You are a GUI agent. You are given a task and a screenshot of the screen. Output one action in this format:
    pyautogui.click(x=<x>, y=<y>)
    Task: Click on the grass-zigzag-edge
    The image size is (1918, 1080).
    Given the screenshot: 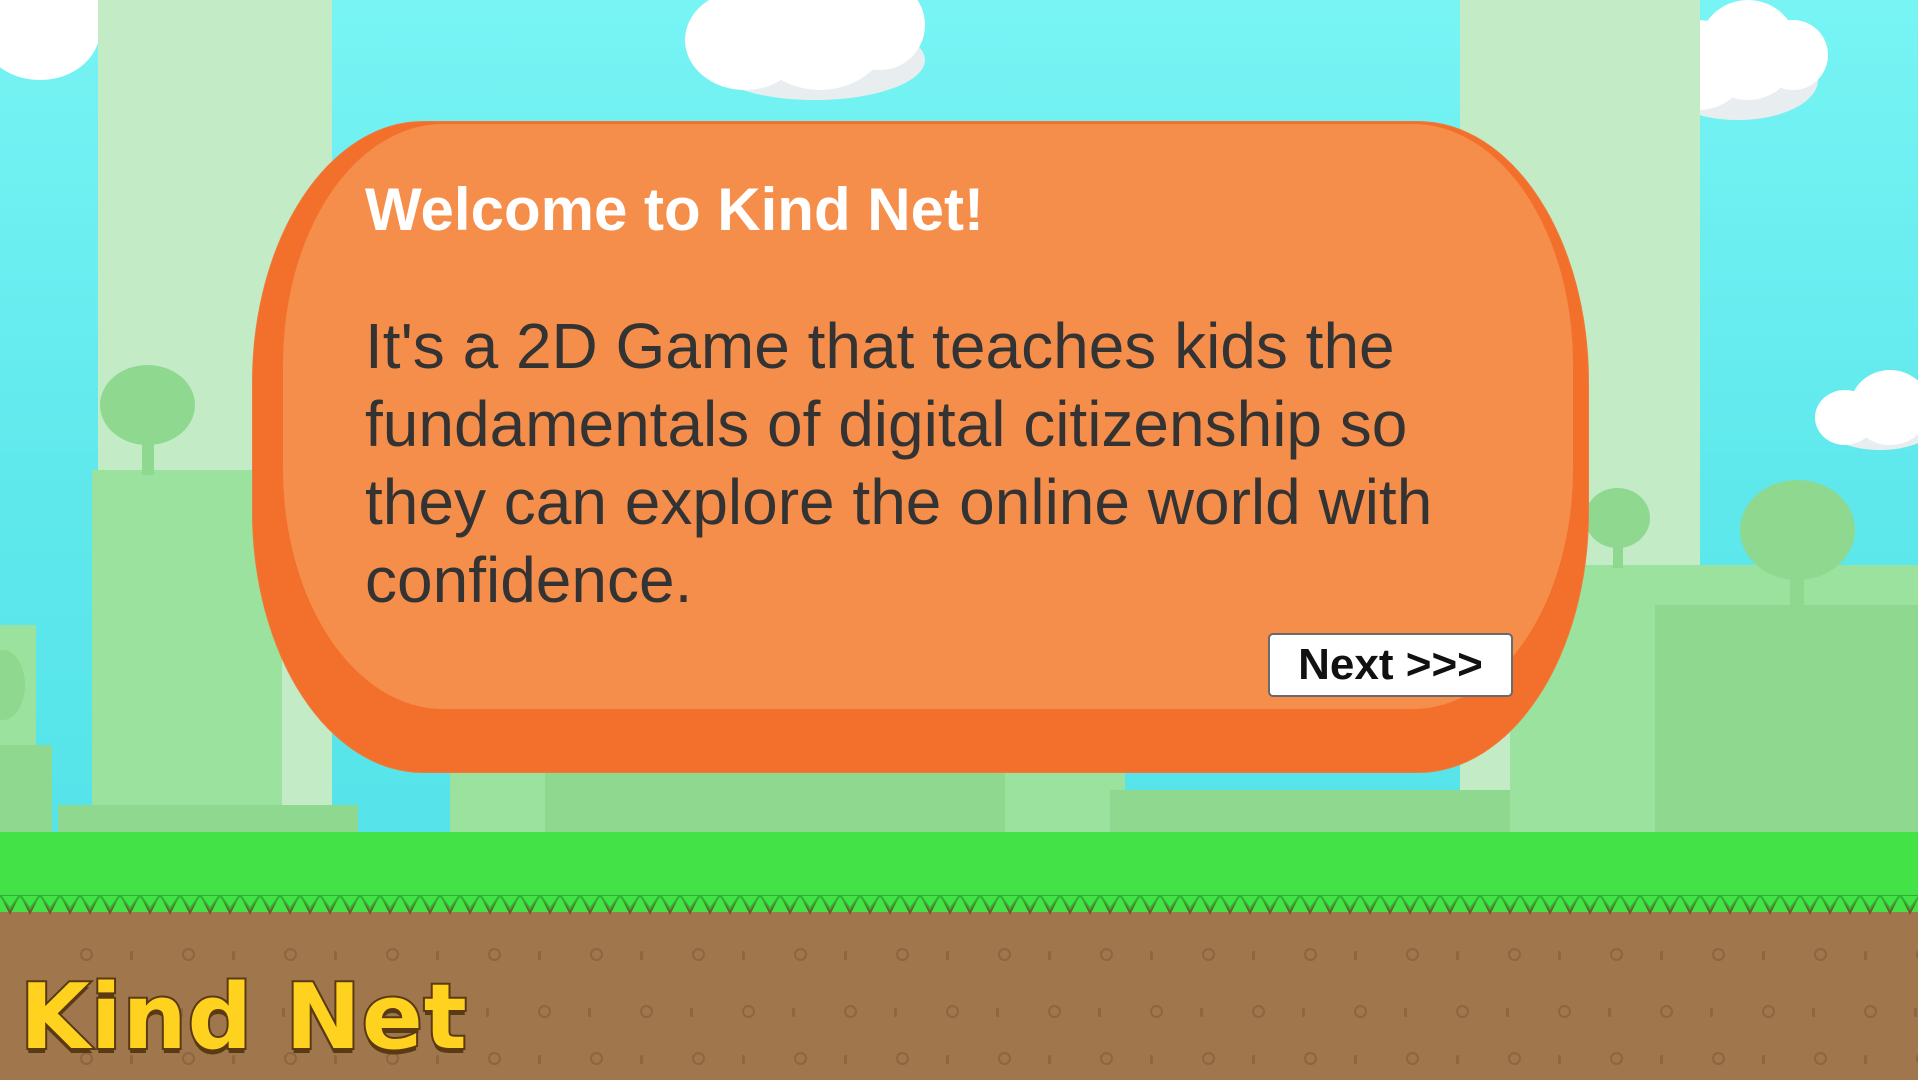 What is the action you would take?
    pyautogui.click(x=959, y=905)
    